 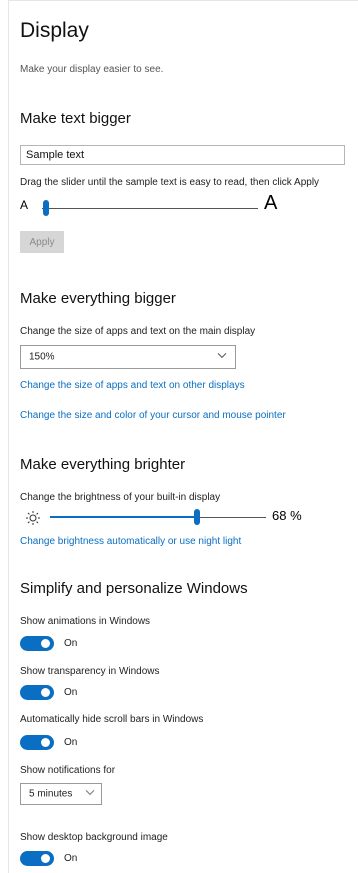 I want to click on window-left-border, so click(x=8, y=436).